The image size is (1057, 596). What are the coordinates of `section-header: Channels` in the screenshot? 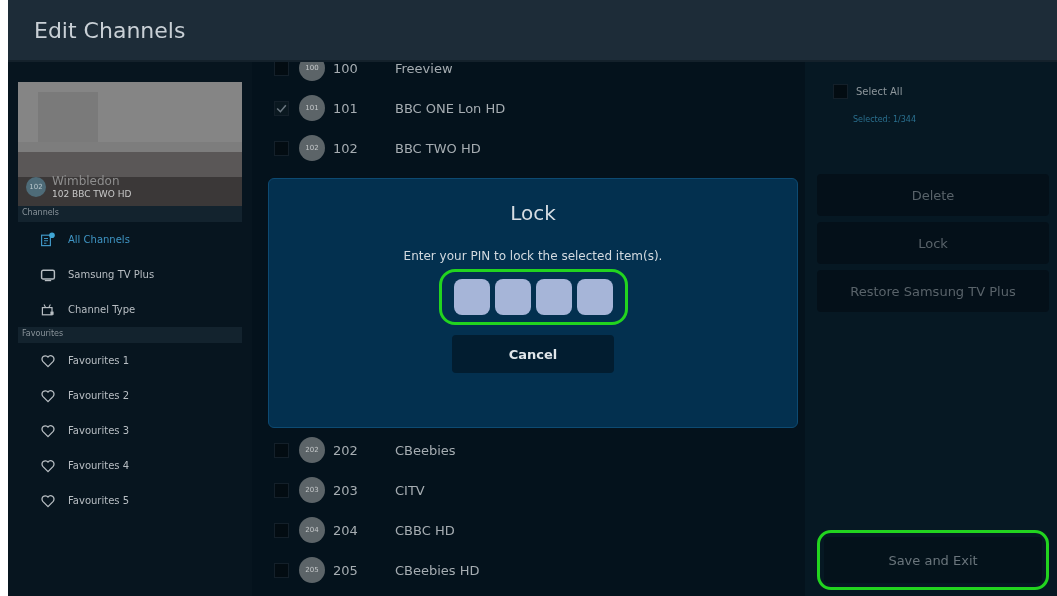 It's located at (130, 214).